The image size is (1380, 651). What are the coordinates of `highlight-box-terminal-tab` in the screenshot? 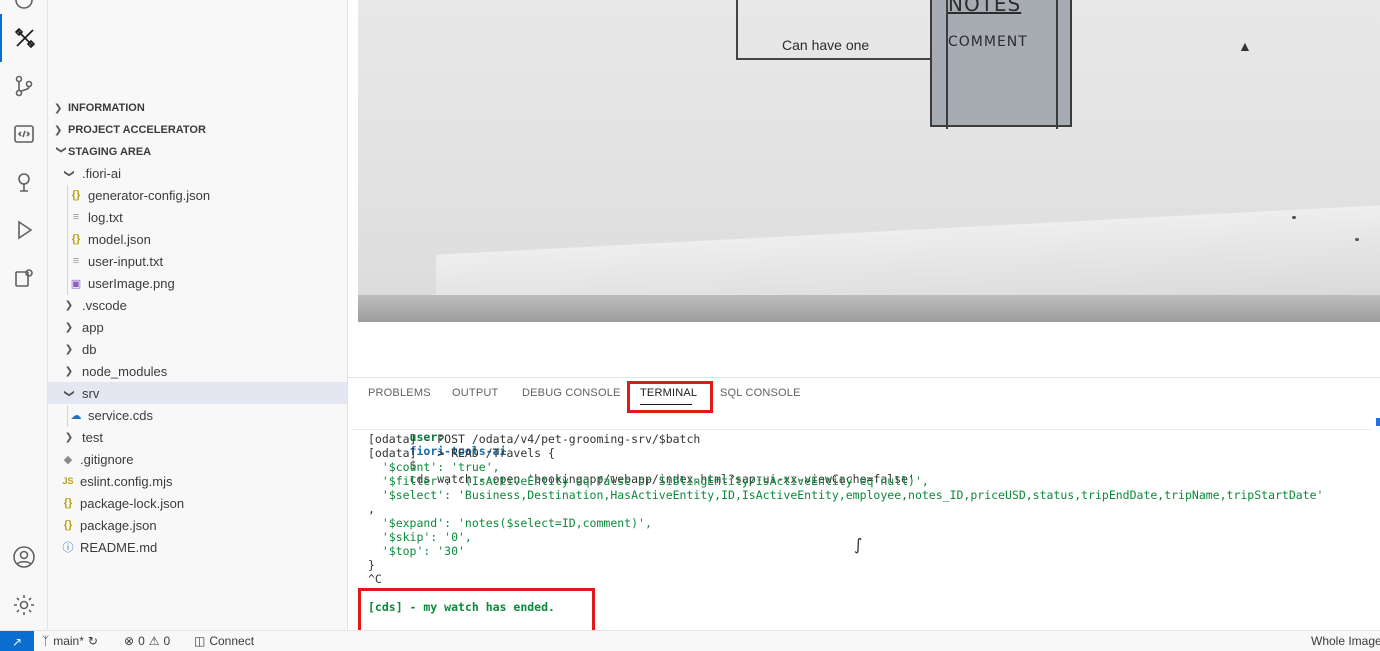 It's located at (670, 397).